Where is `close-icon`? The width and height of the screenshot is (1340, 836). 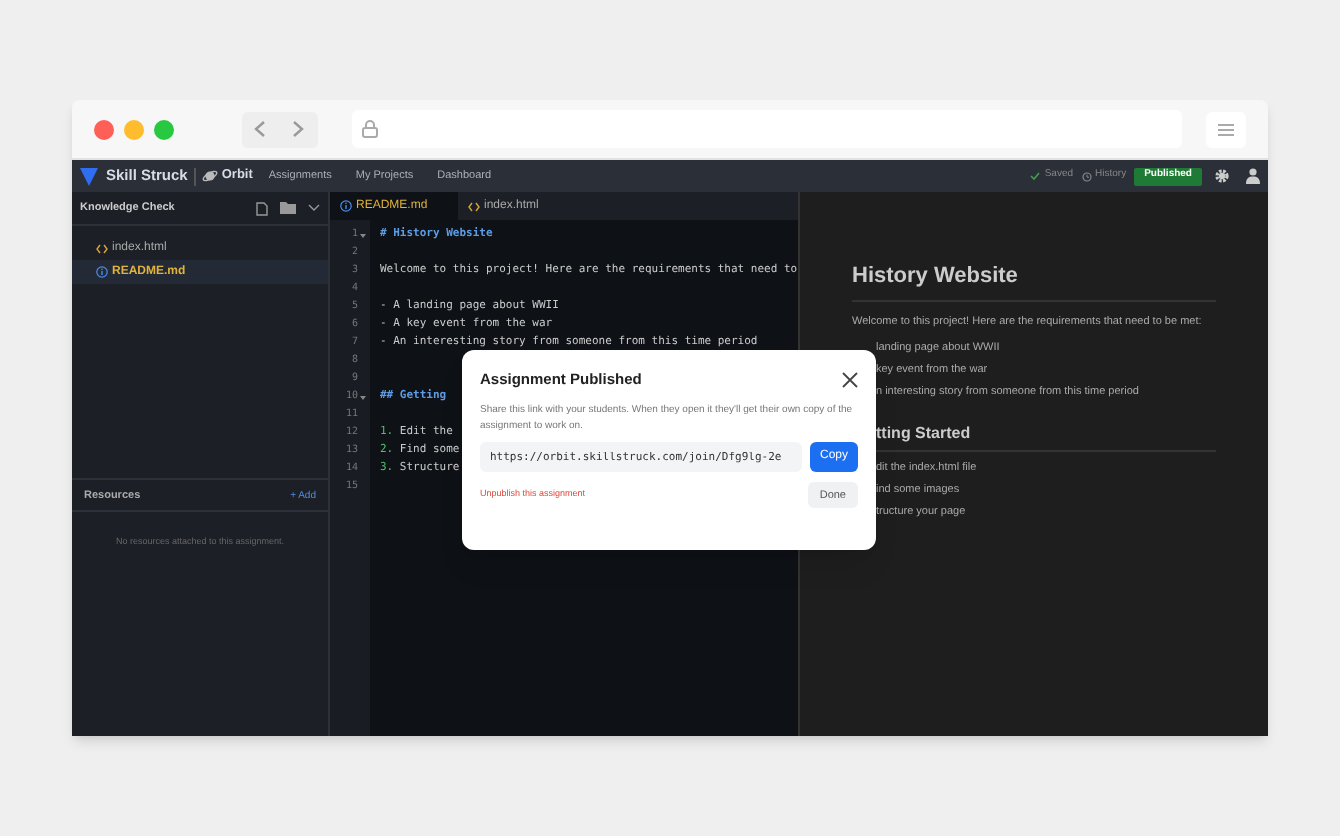 close-icon is located at coordinates (850, 379).